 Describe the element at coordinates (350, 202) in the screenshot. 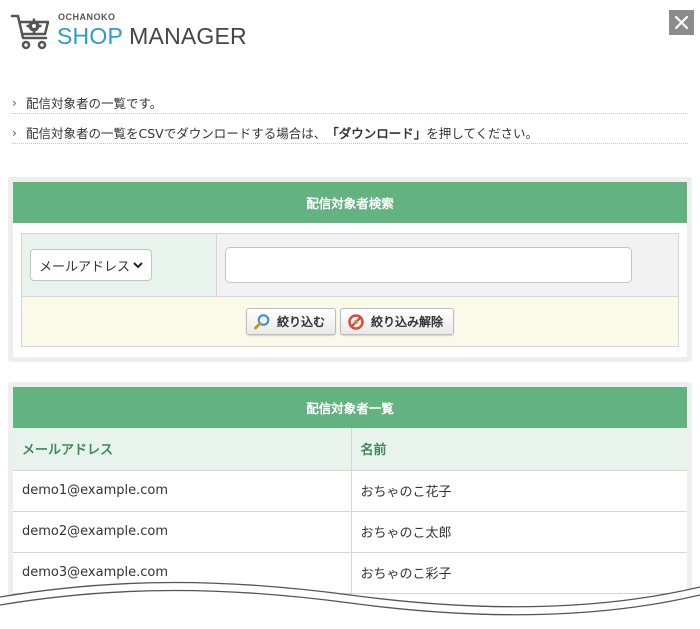

I see `search-panel-title: 配信対象者検索` at that location.